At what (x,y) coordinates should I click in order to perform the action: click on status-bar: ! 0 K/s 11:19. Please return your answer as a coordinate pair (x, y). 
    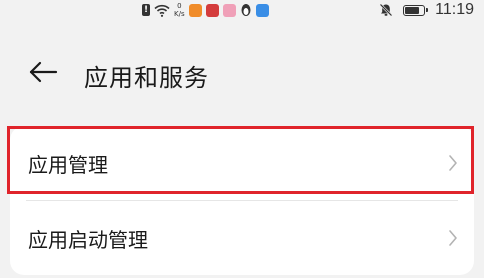
    Looking at the image, I should click on (242, 11).